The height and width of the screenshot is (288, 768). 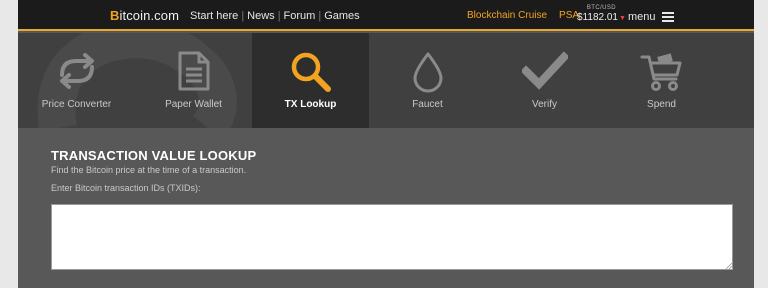 What do you see at coordinates (544, 70) in the screenshot?
I see `checkmark-icon` at bounding box center [544, 70].